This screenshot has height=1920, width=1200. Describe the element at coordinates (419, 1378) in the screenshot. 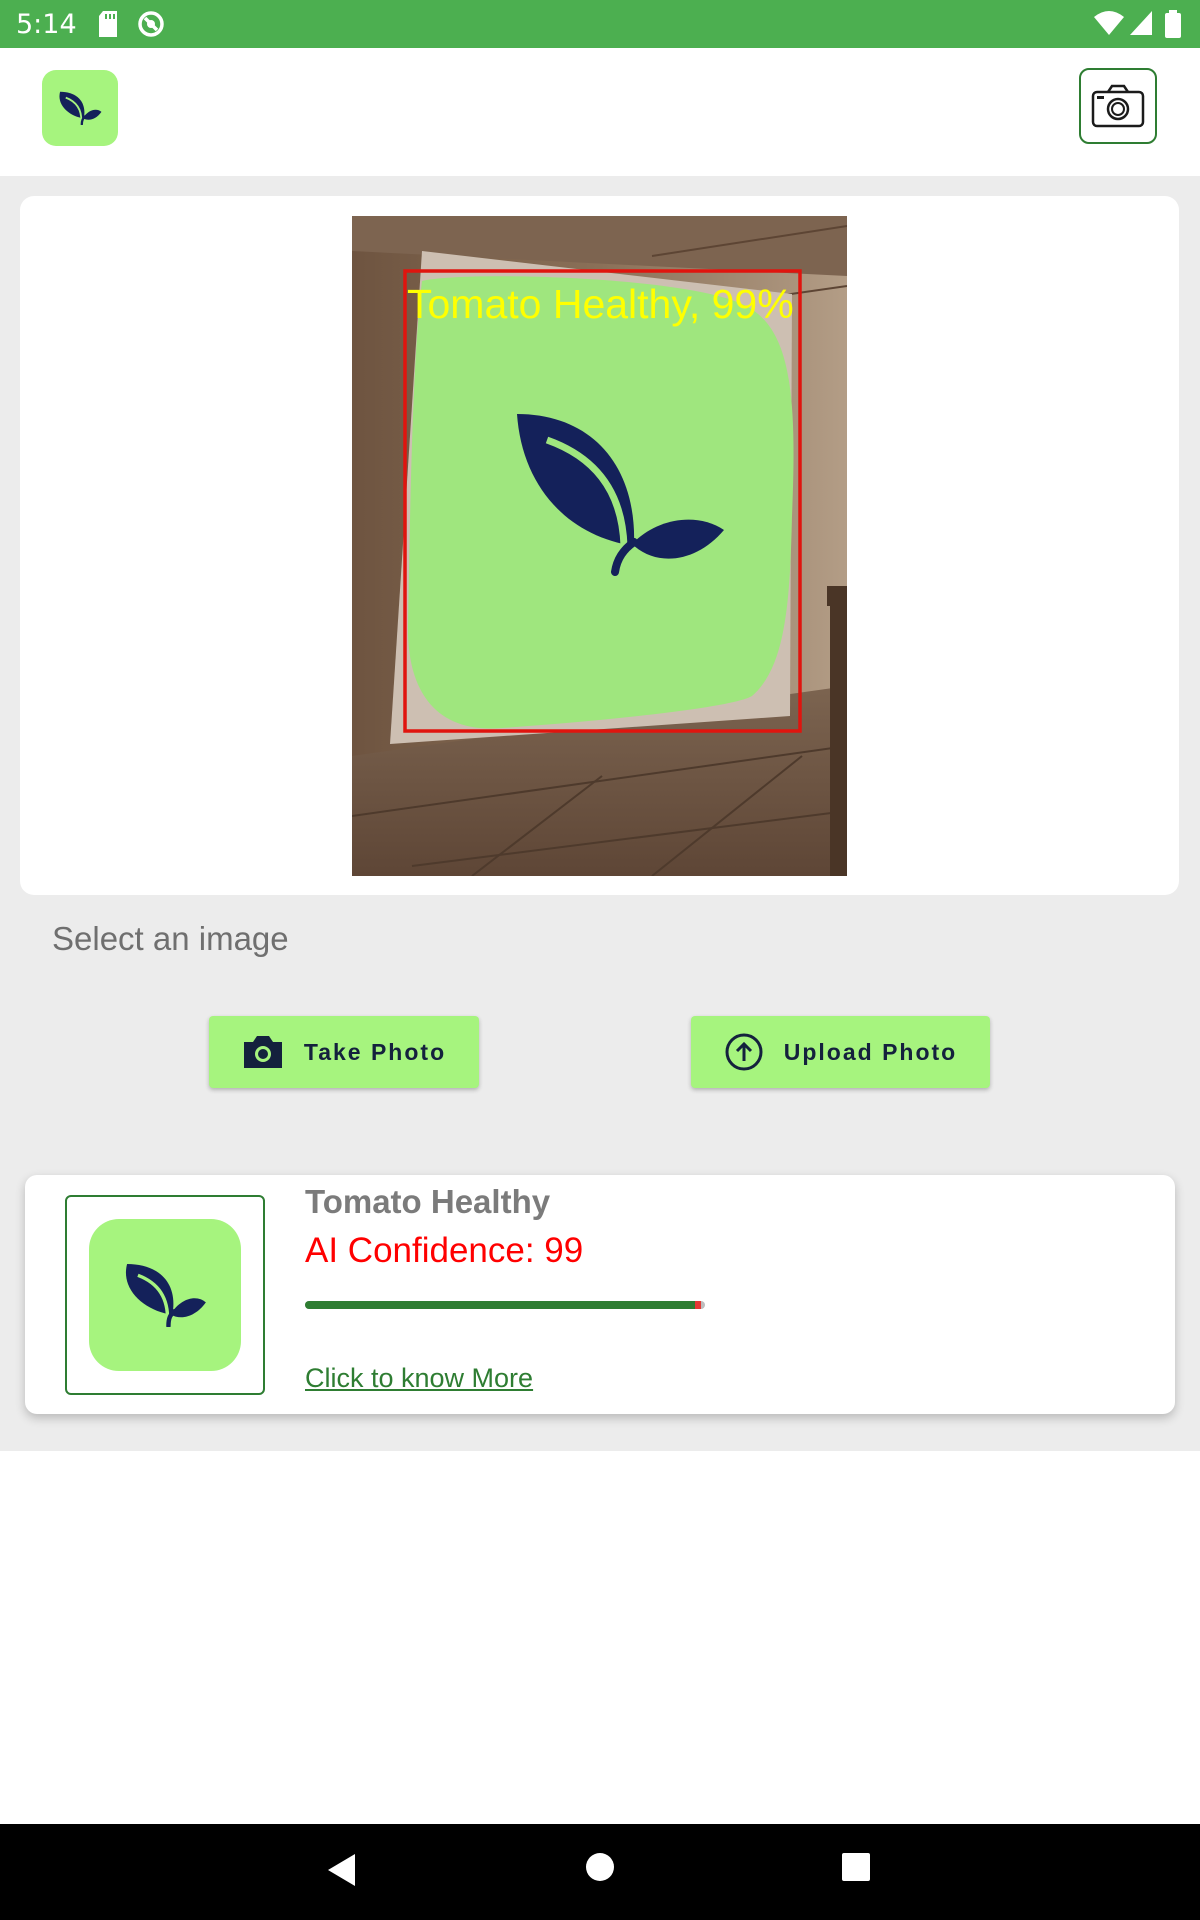

I see `know-more-link: Click to know More` at that location.